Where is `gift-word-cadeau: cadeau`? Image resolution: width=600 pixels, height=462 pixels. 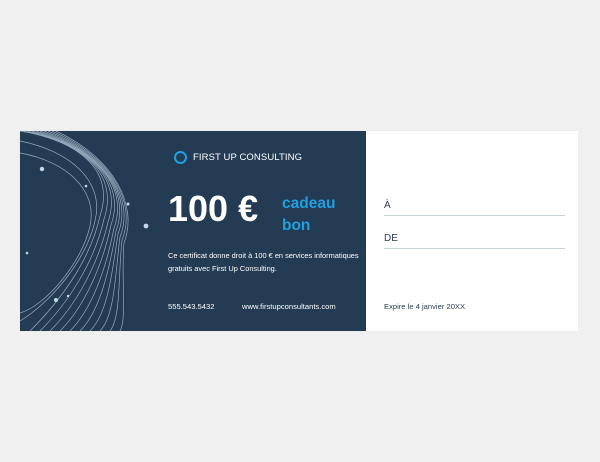
gift-word-cadeau: cadeau is located at coordinates (309, 203).